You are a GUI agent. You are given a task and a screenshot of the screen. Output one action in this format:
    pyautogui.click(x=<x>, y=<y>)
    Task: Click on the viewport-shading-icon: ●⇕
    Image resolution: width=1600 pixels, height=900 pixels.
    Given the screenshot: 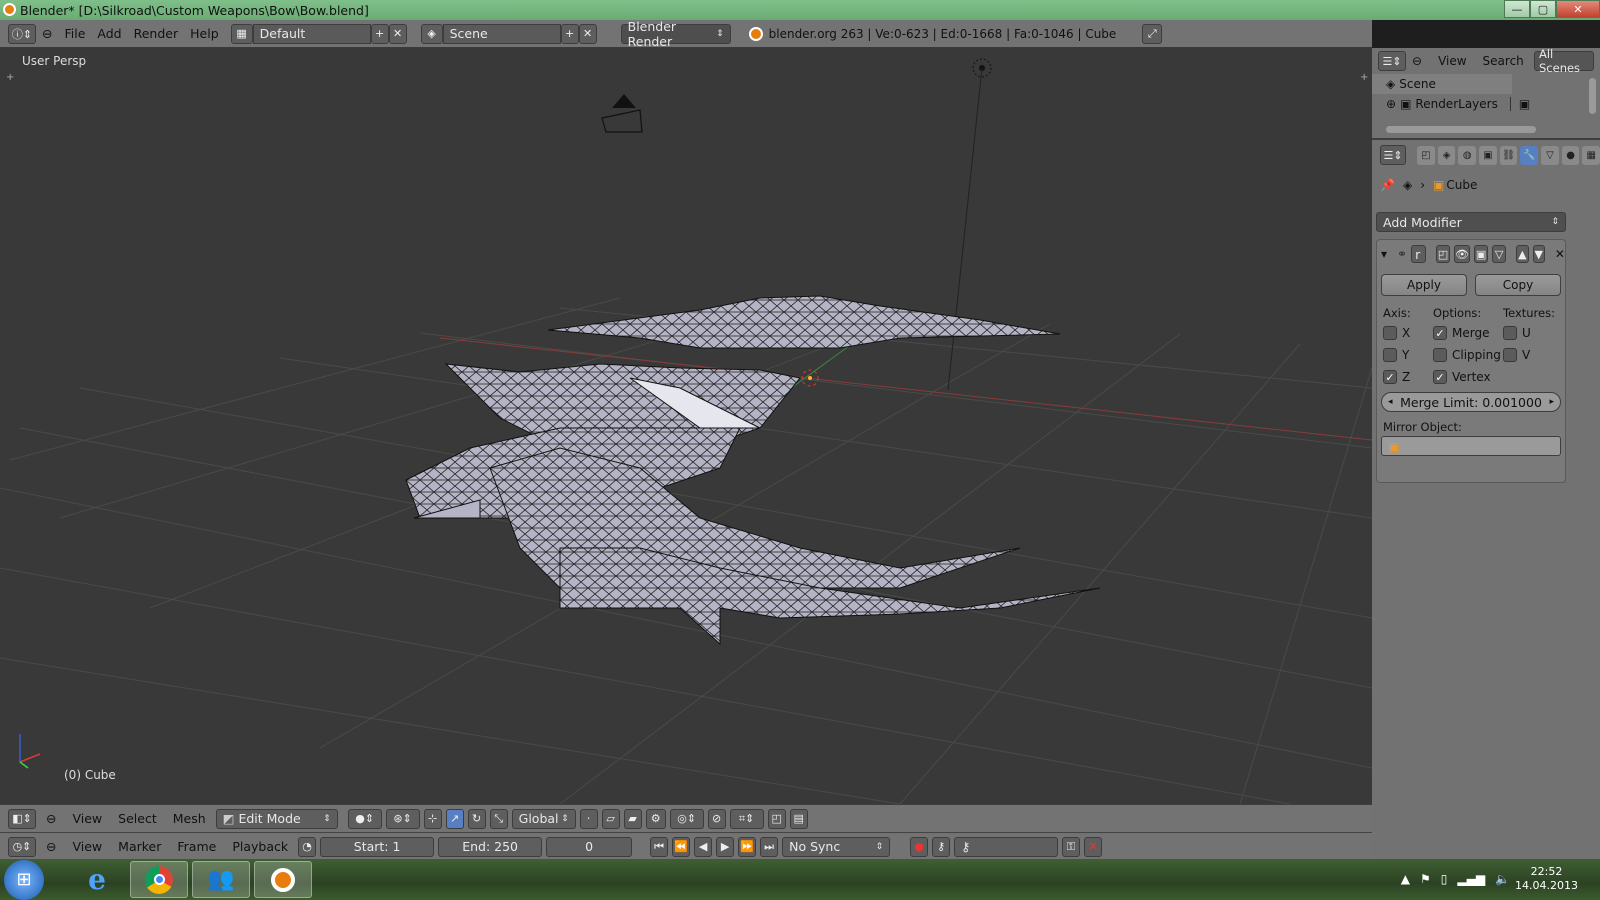 What is the action you would take?
    pyautogui.click(x=364, y=818)
    